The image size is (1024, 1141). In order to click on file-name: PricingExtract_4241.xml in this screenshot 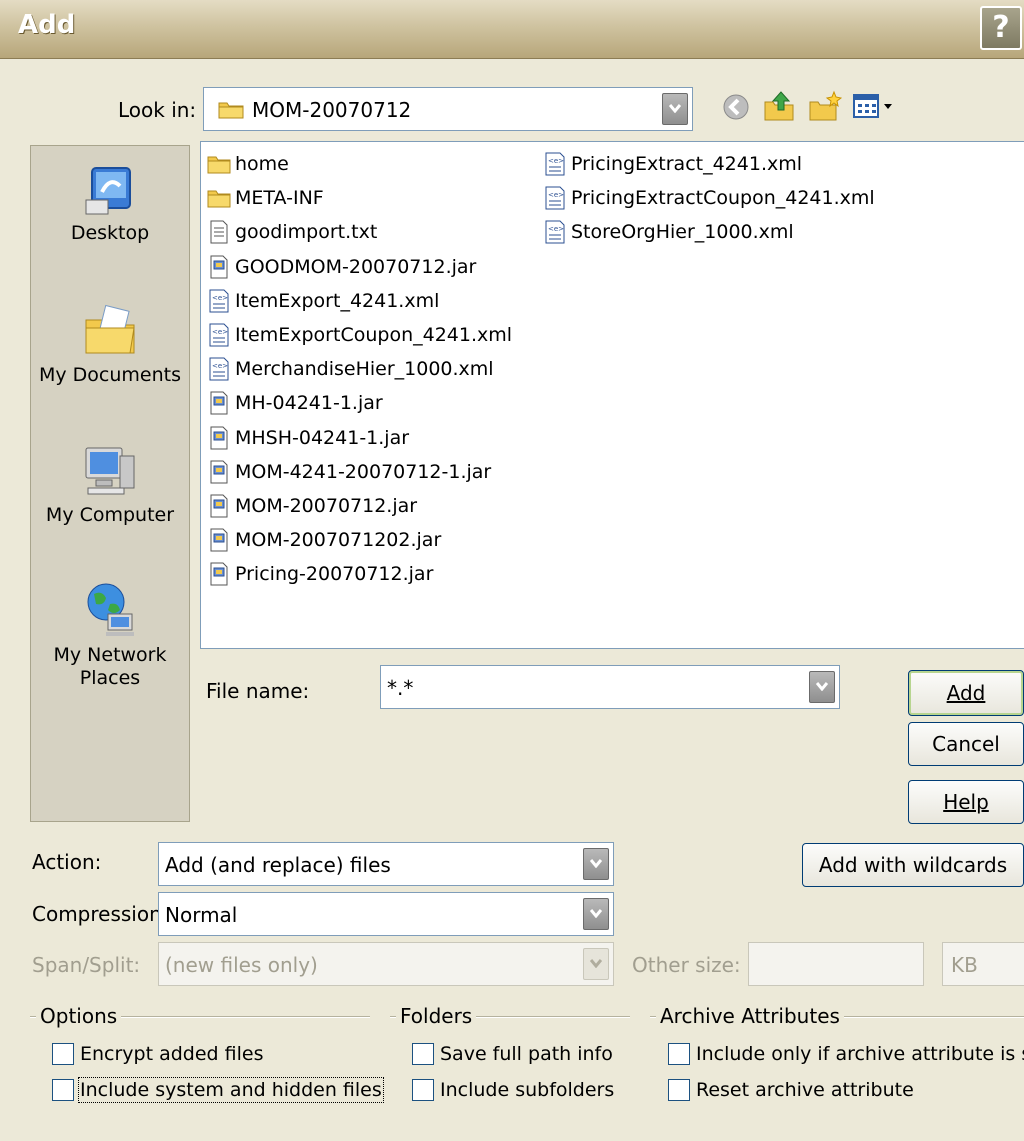, I will do `click(687, 164)`.